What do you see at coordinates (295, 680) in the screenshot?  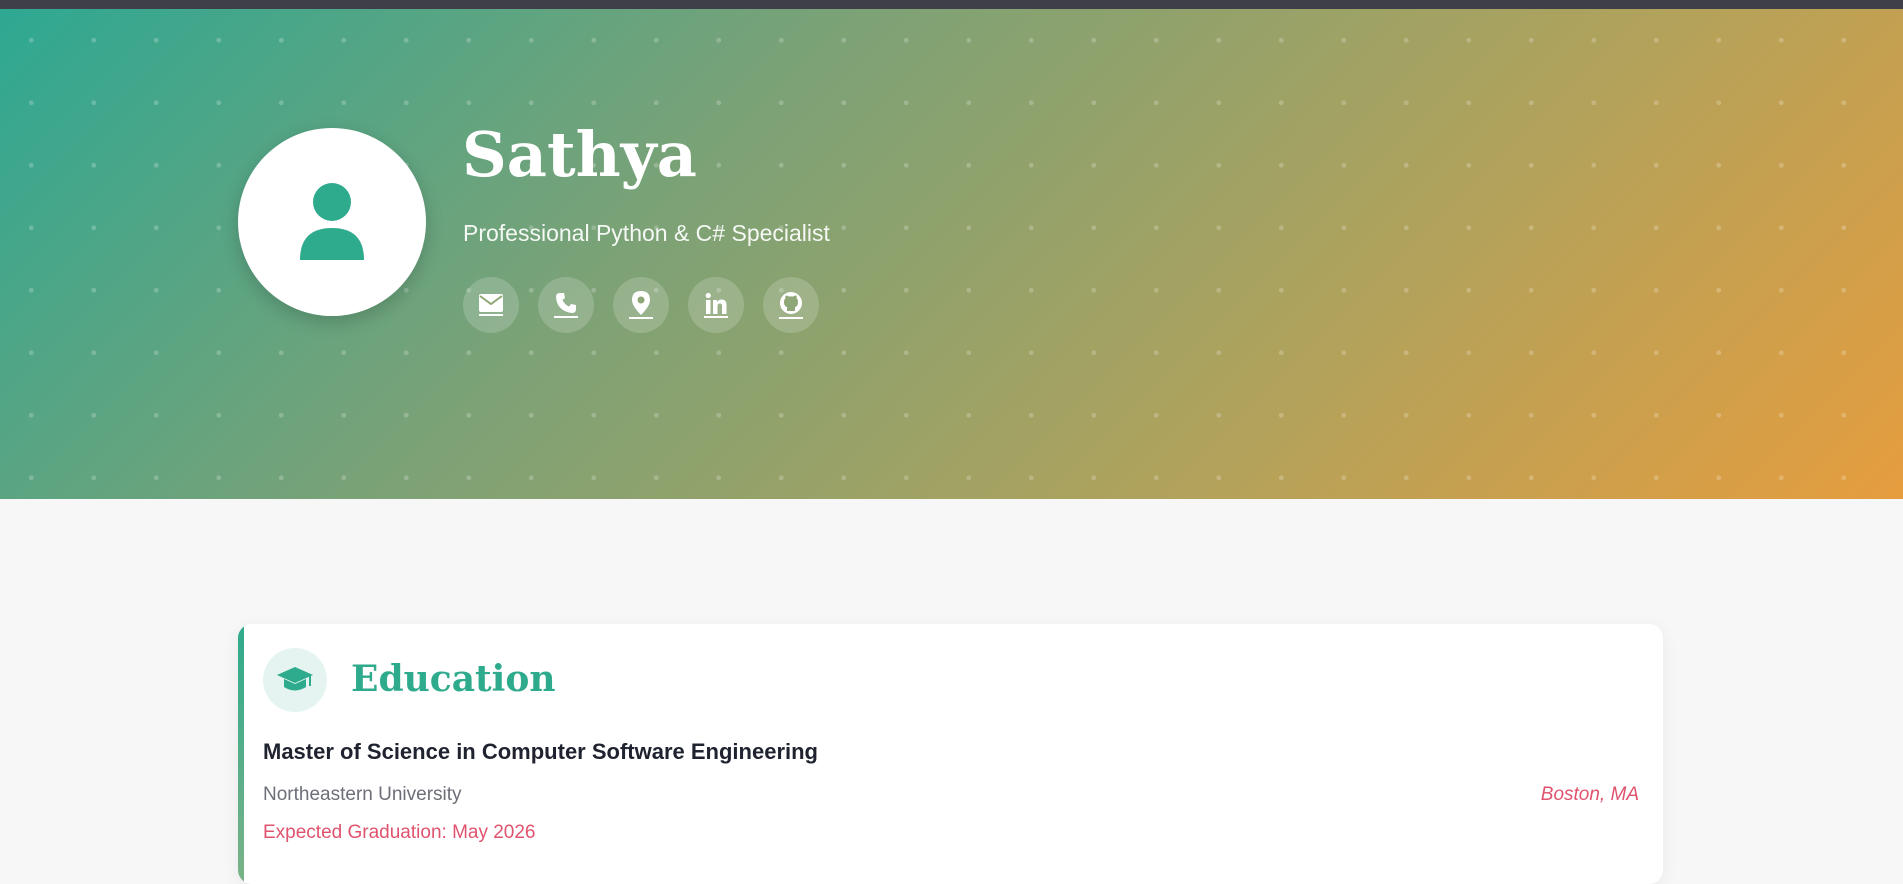 I see `graduation-cap-icon` at bounding box center [295, 680].